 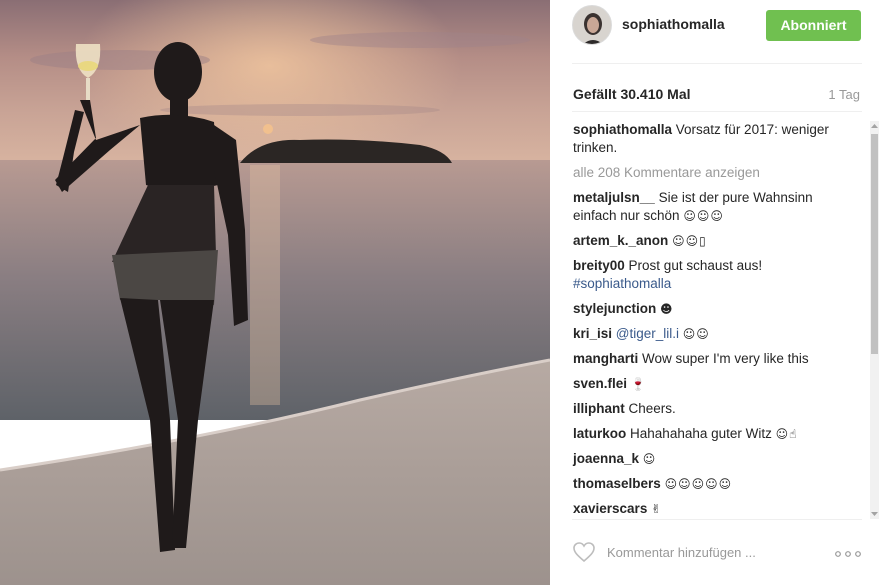 What do you see at coordinates (599, 408) in the screenshot?
I see `comment-username: illiphant` at bounding box center [599, 408].